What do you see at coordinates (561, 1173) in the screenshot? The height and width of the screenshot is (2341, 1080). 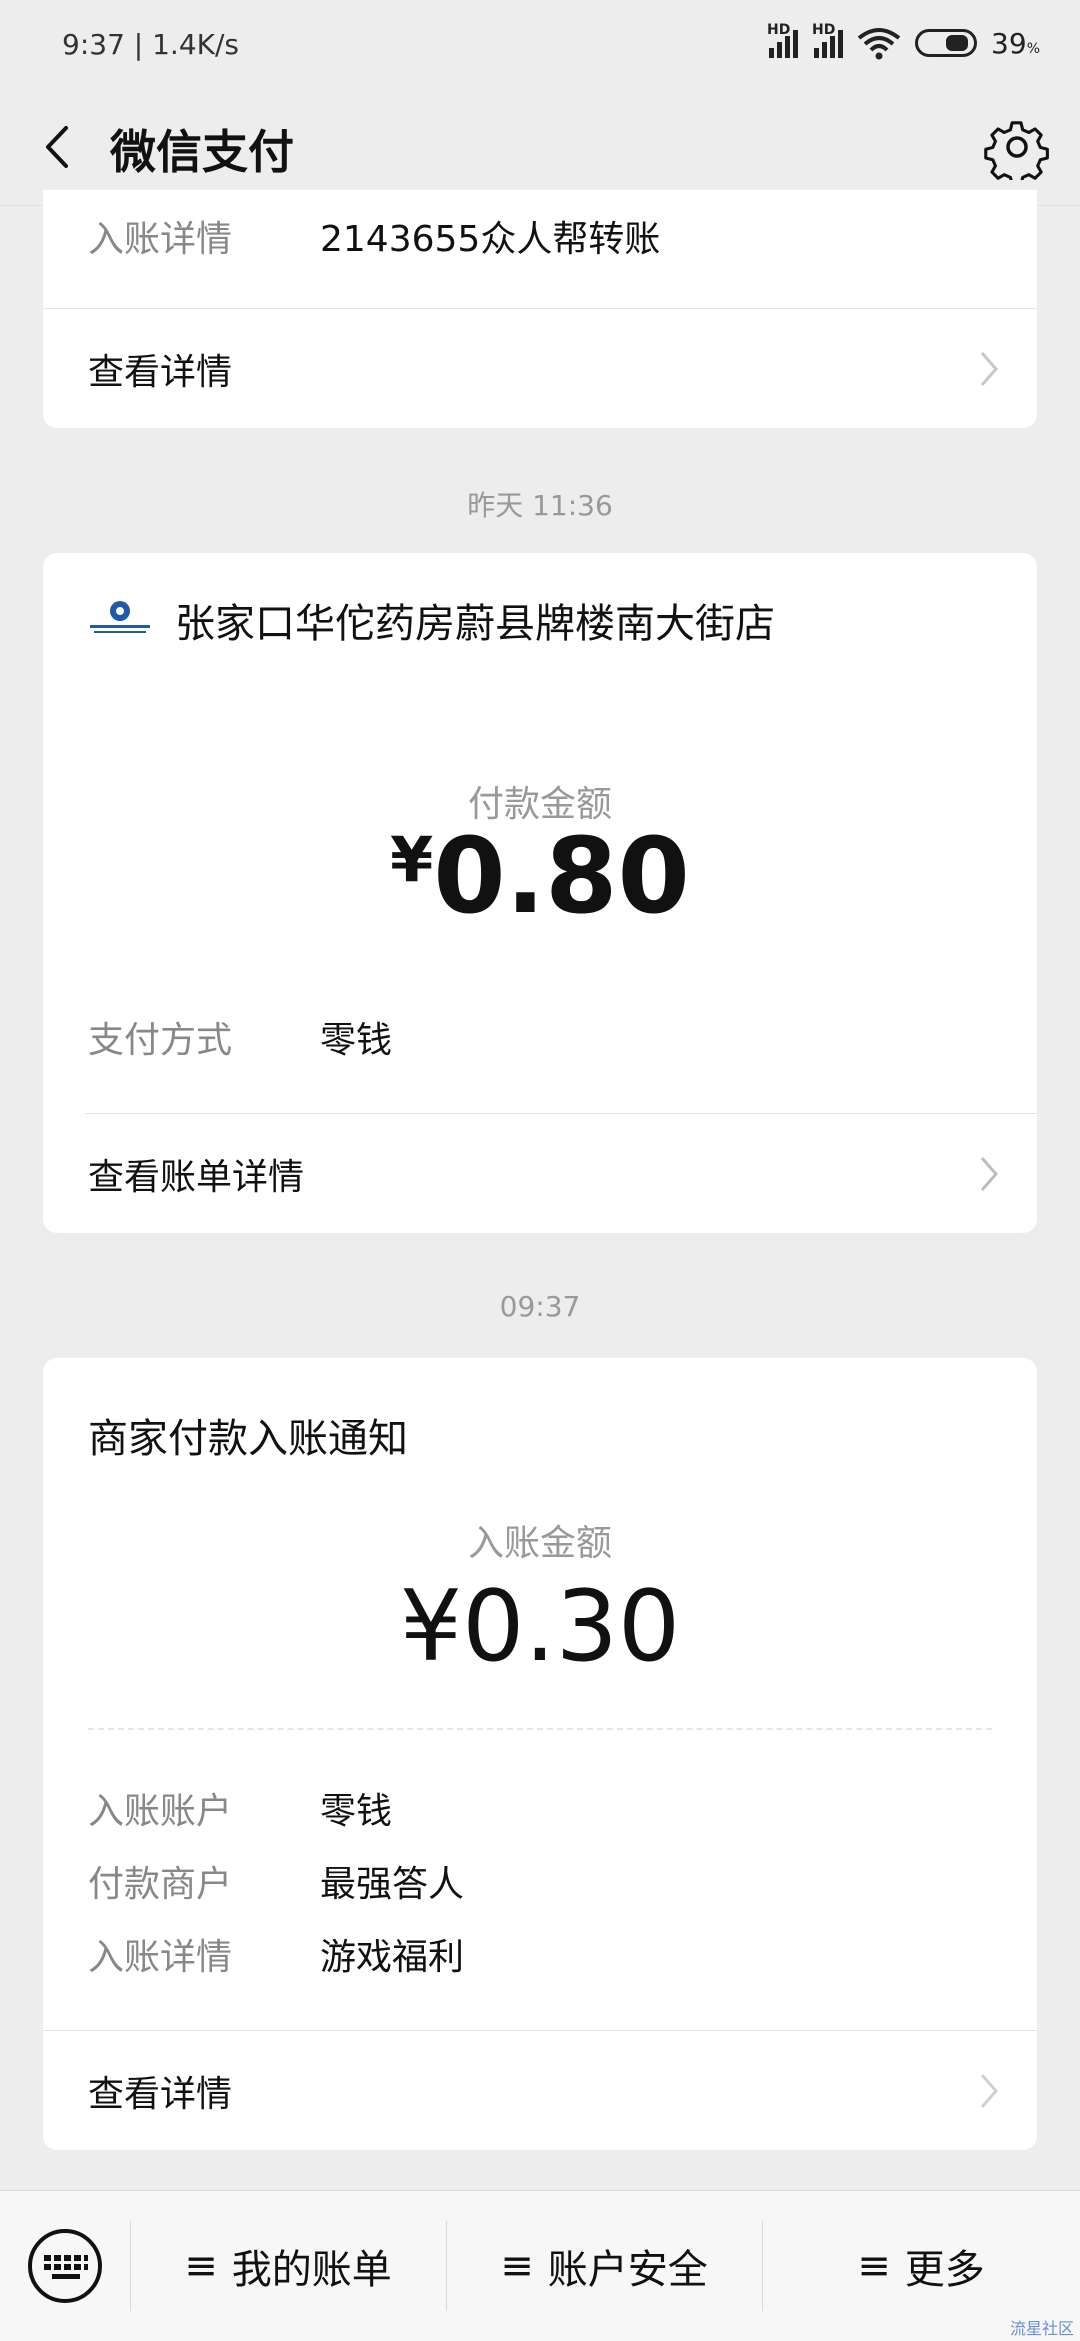 I see `view-bill-details-link: 查看账单详情` at bounding box center [561, 1173].